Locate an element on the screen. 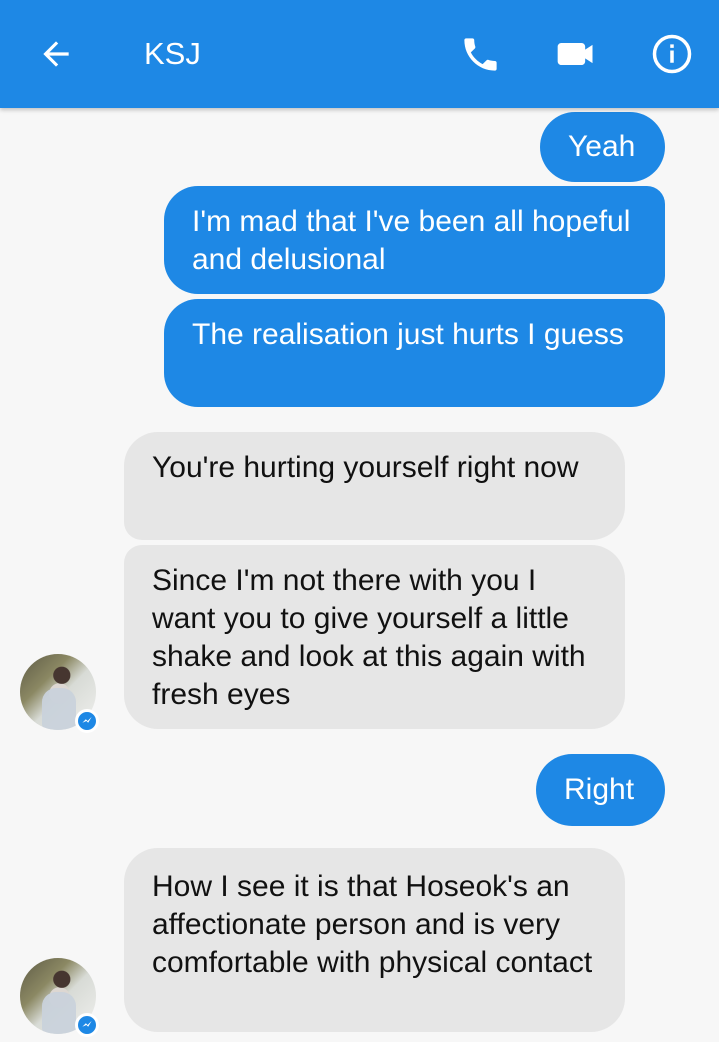 The image size is (719, 1042). chat-header: KSJ is located at coordinates (359, 54).